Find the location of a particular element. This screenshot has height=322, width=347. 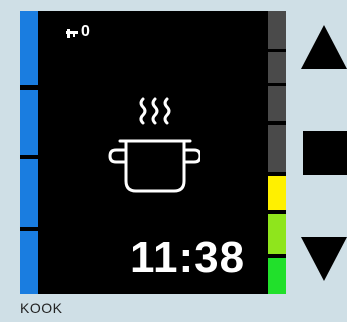

increase-button is located at coordinates (324, 47).